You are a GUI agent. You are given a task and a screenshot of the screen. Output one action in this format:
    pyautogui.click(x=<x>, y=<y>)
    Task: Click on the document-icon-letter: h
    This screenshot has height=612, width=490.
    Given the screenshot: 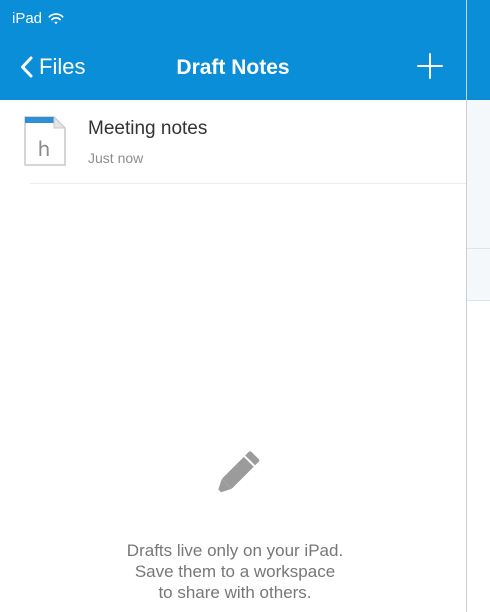 What is the action you would take?
    pyautogui.click(x=44, y=149)
    